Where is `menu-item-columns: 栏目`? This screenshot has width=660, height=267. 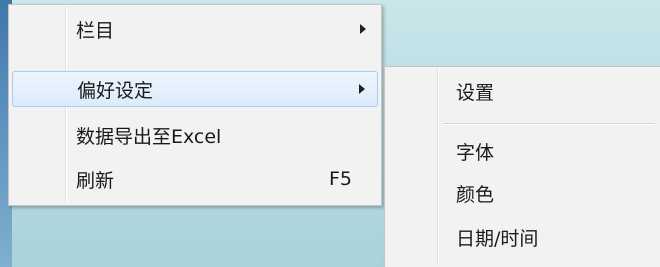
menu-item-columns: 栏目 is located at coordinates (195, 29).